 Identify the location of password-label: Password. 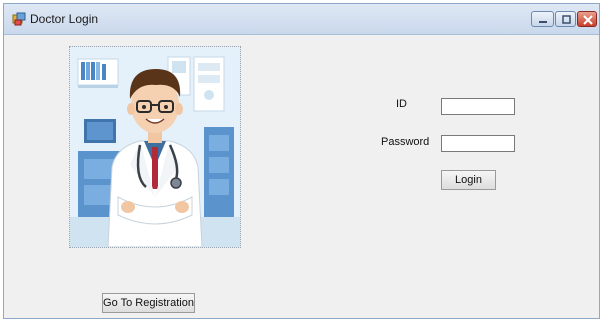
(405, 142).